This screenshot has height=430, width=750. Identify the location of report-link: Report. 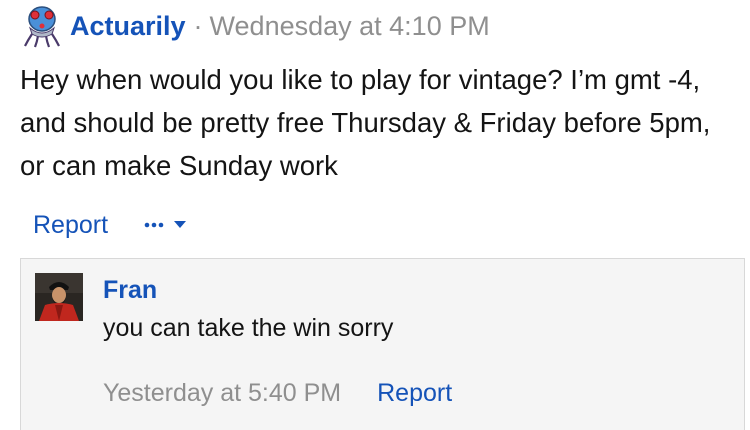
(70, 225).